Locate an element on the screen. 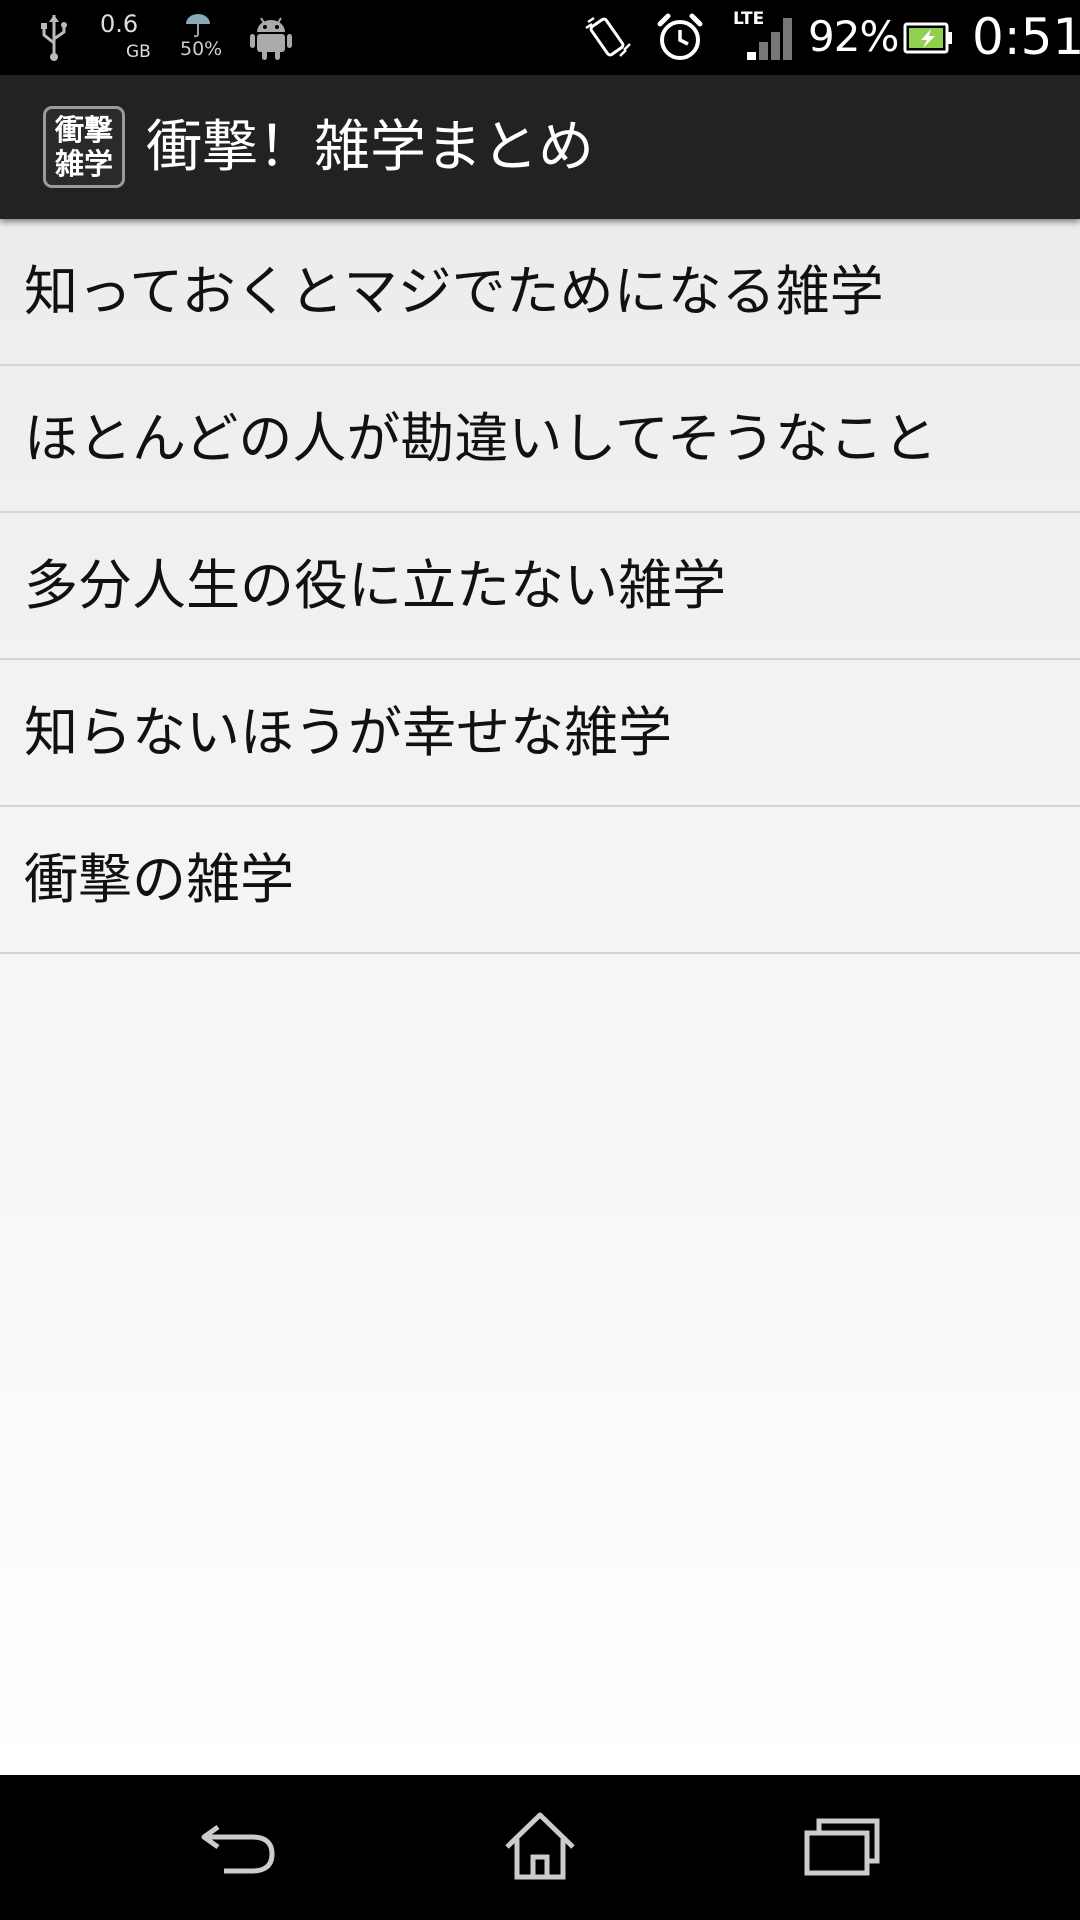 This screenshot has height=1920, width=1080. clock: 0:51 is located at coordinates (1026, 37).